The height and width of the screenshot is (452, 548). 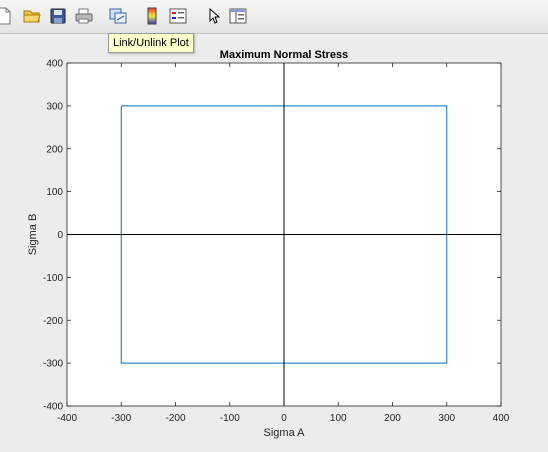 What do you see at coordinates (121, 418) in the screenshot?
I see `x-tick-label: -300` at bounding box center [121, 418].